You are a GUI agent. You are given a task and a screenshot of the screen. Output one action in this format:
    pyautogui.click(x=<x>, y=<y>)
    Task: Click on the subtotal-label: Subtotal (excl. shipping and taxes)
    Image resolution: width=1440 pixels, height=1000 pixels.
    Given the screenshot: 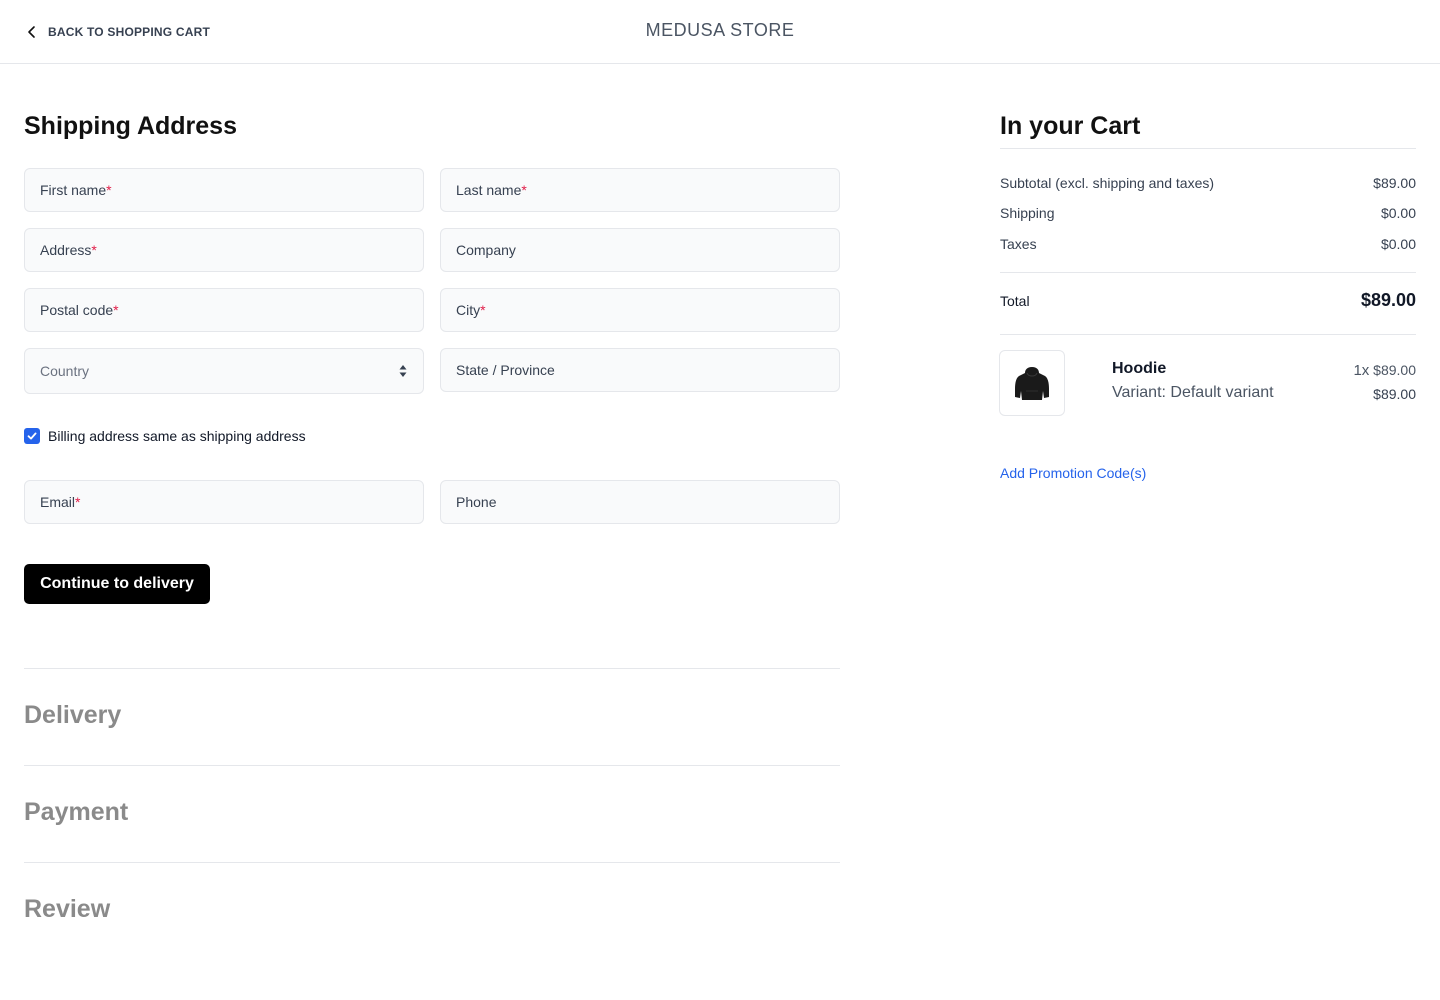 What is the action you would take?
    pyautogui.click(x=1107, y=183)
    